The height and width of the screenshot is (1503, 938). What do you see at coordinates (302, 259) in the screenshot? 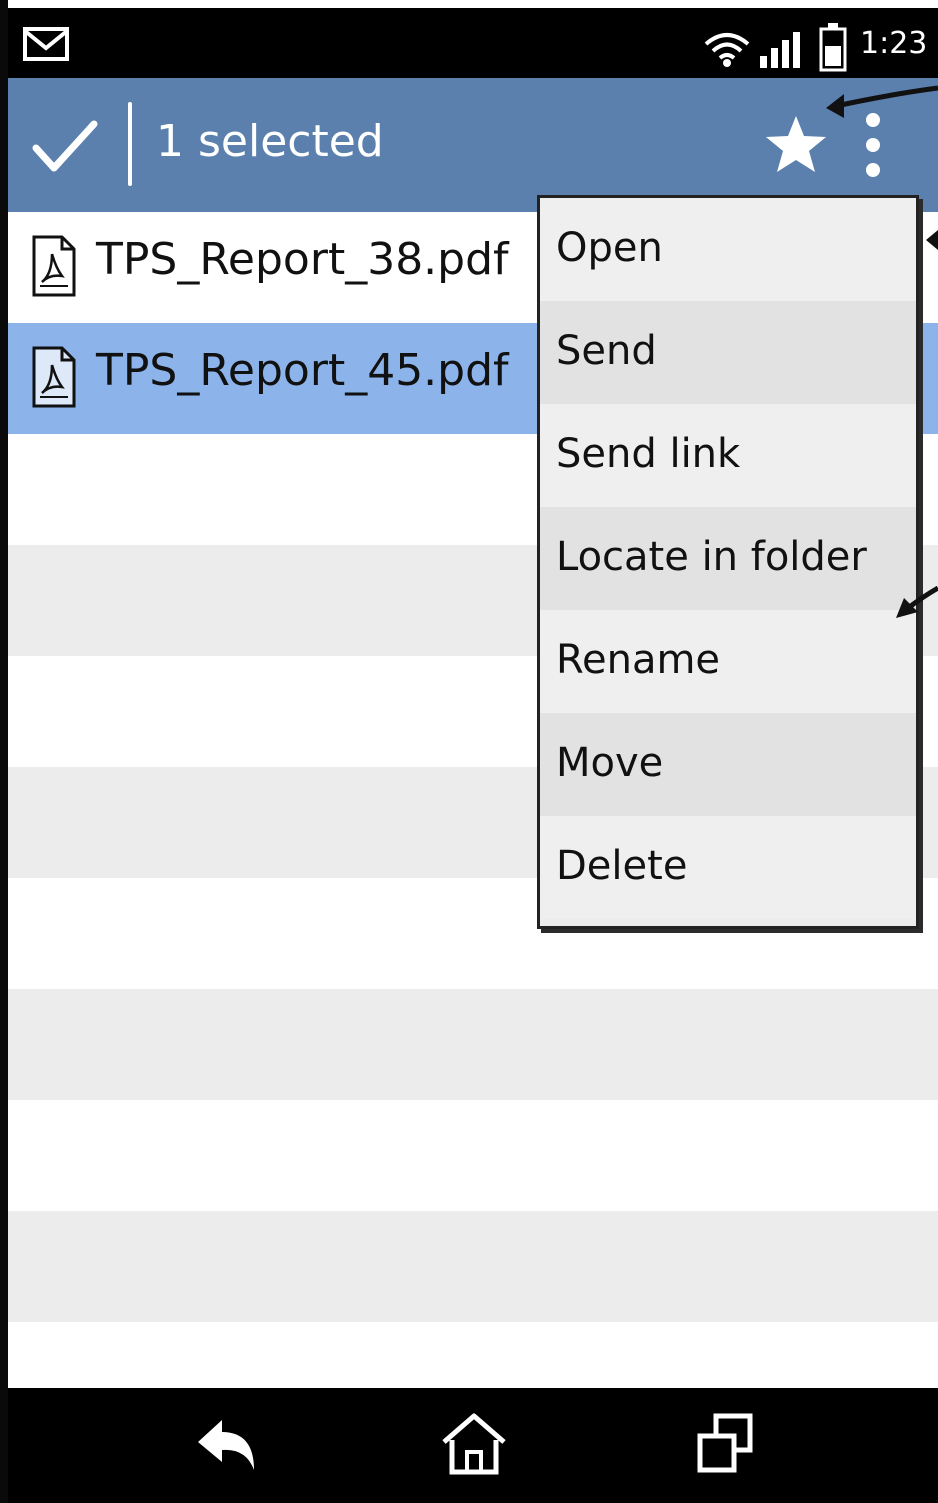
I see `file-name: TPS_Report_38.pdf` at bounding box center [302, 259].